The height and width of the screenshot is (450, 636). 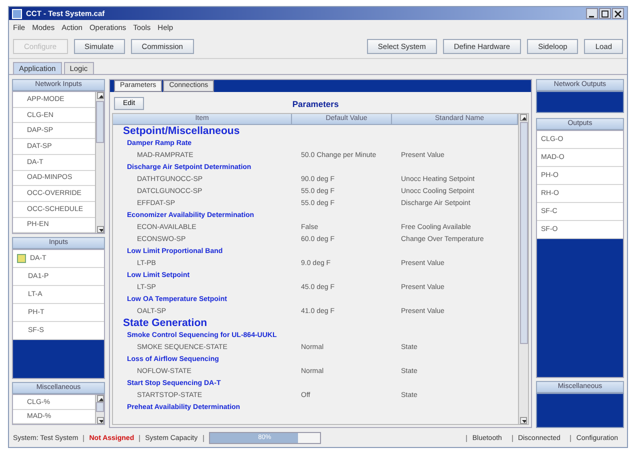 I want to click on panel-title: Parameters, so click(x=315, y=103).